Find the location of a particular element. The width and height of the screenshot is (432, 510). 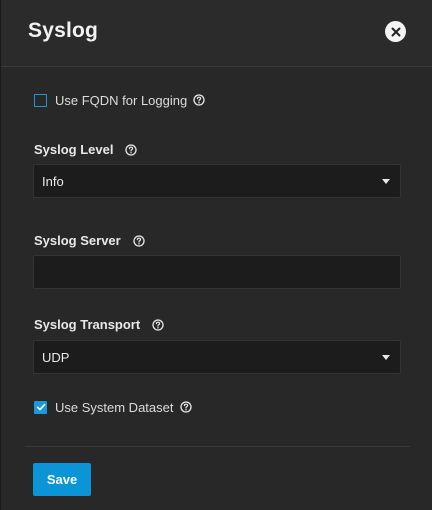

syslog-server-label: Syslog Server is located at coordinates (77, 240).